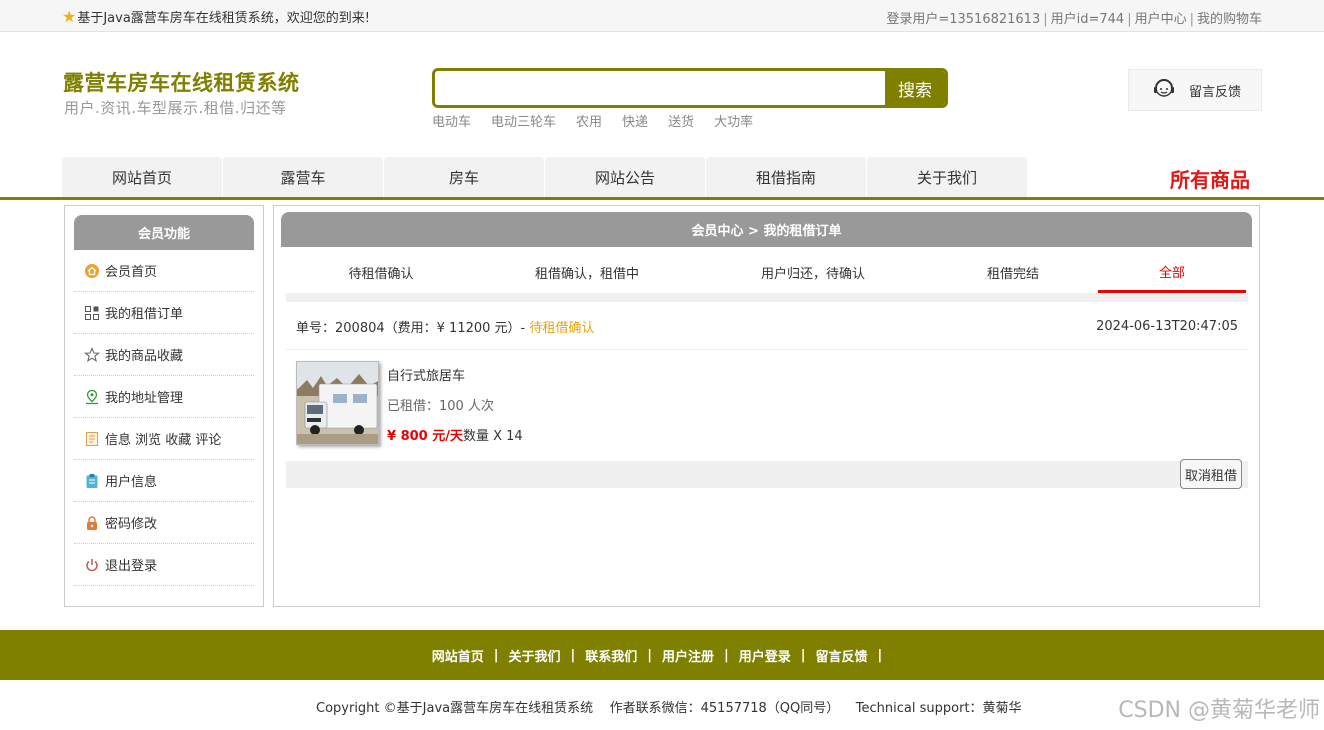 The width and height of the screenshot is (1324, 730). I want to click on rented-count: 已租借：100 人次, so click(440, 406).